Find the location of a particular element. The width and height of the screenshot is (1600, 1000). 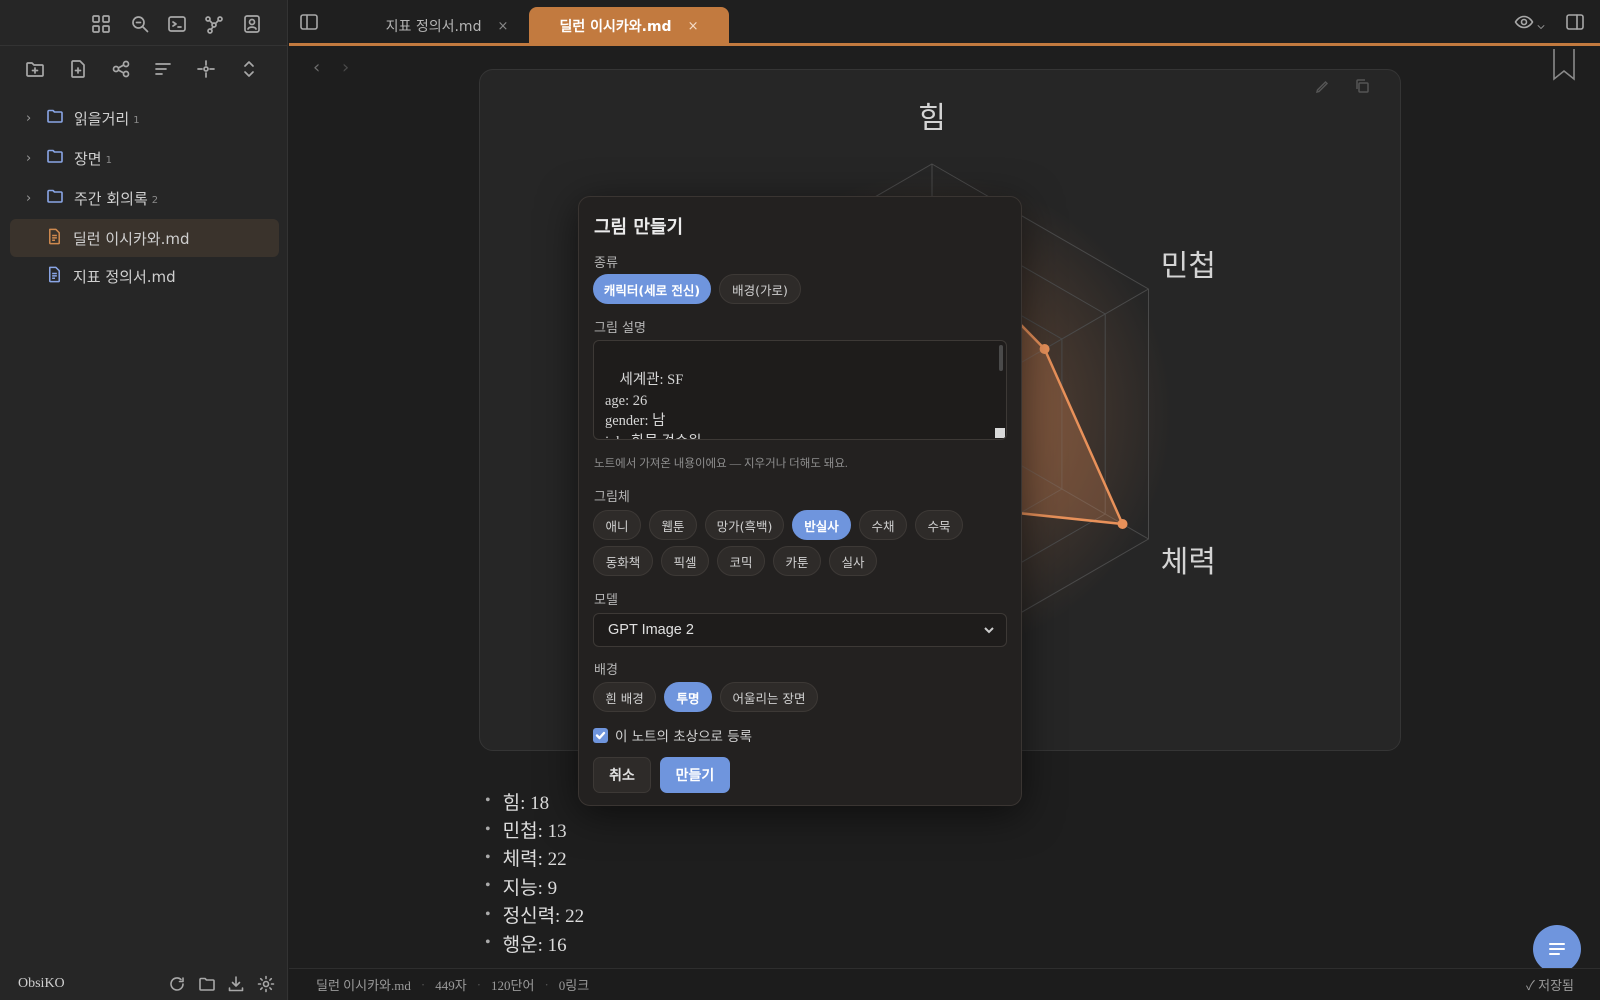

status-file: 딜런 이시카와.md is located at coordinates (363, 985).